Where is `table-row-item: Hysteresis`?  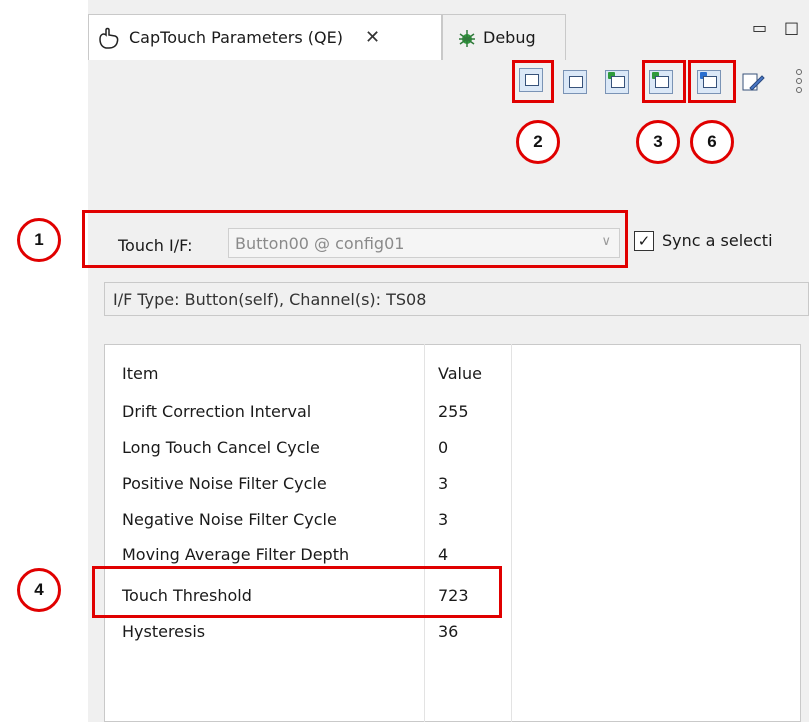 table-row-item: Hysteresis is located at coordinates (163, 631).